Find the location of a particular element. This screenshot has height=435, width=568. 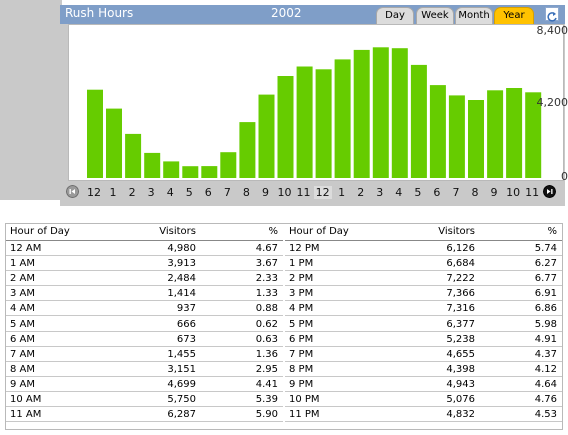

table-cell: 3 PM is located at coordinates (301, 294).